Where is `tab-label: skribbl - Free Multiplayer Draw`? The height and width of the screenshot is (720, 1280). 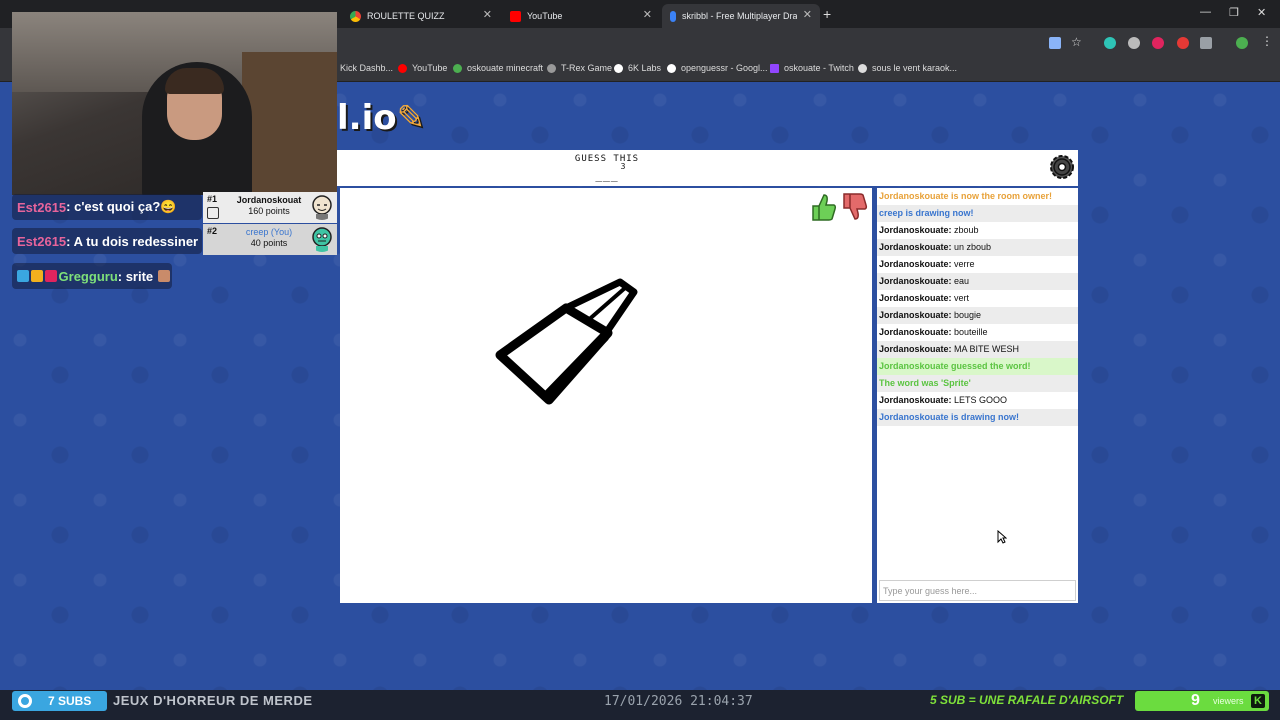 tab-label: skribbl - Free Multiplayer Draw is located at coordinates (739, 16).